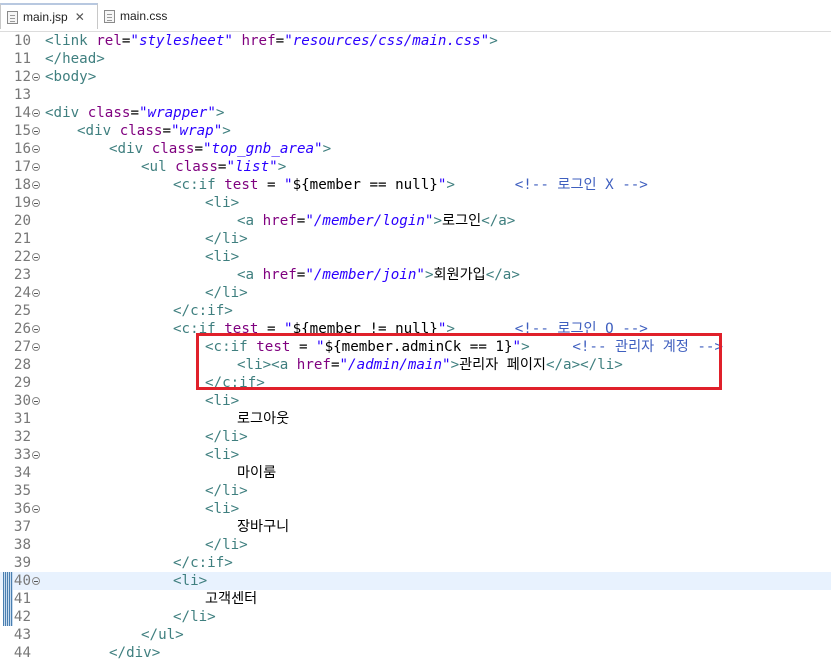 The height and width of the screenshot is (662, 831). What do you see at coordinates (22, 293) in the screenshot?
I see `line-number: 24` at bounding box center [22, 293].